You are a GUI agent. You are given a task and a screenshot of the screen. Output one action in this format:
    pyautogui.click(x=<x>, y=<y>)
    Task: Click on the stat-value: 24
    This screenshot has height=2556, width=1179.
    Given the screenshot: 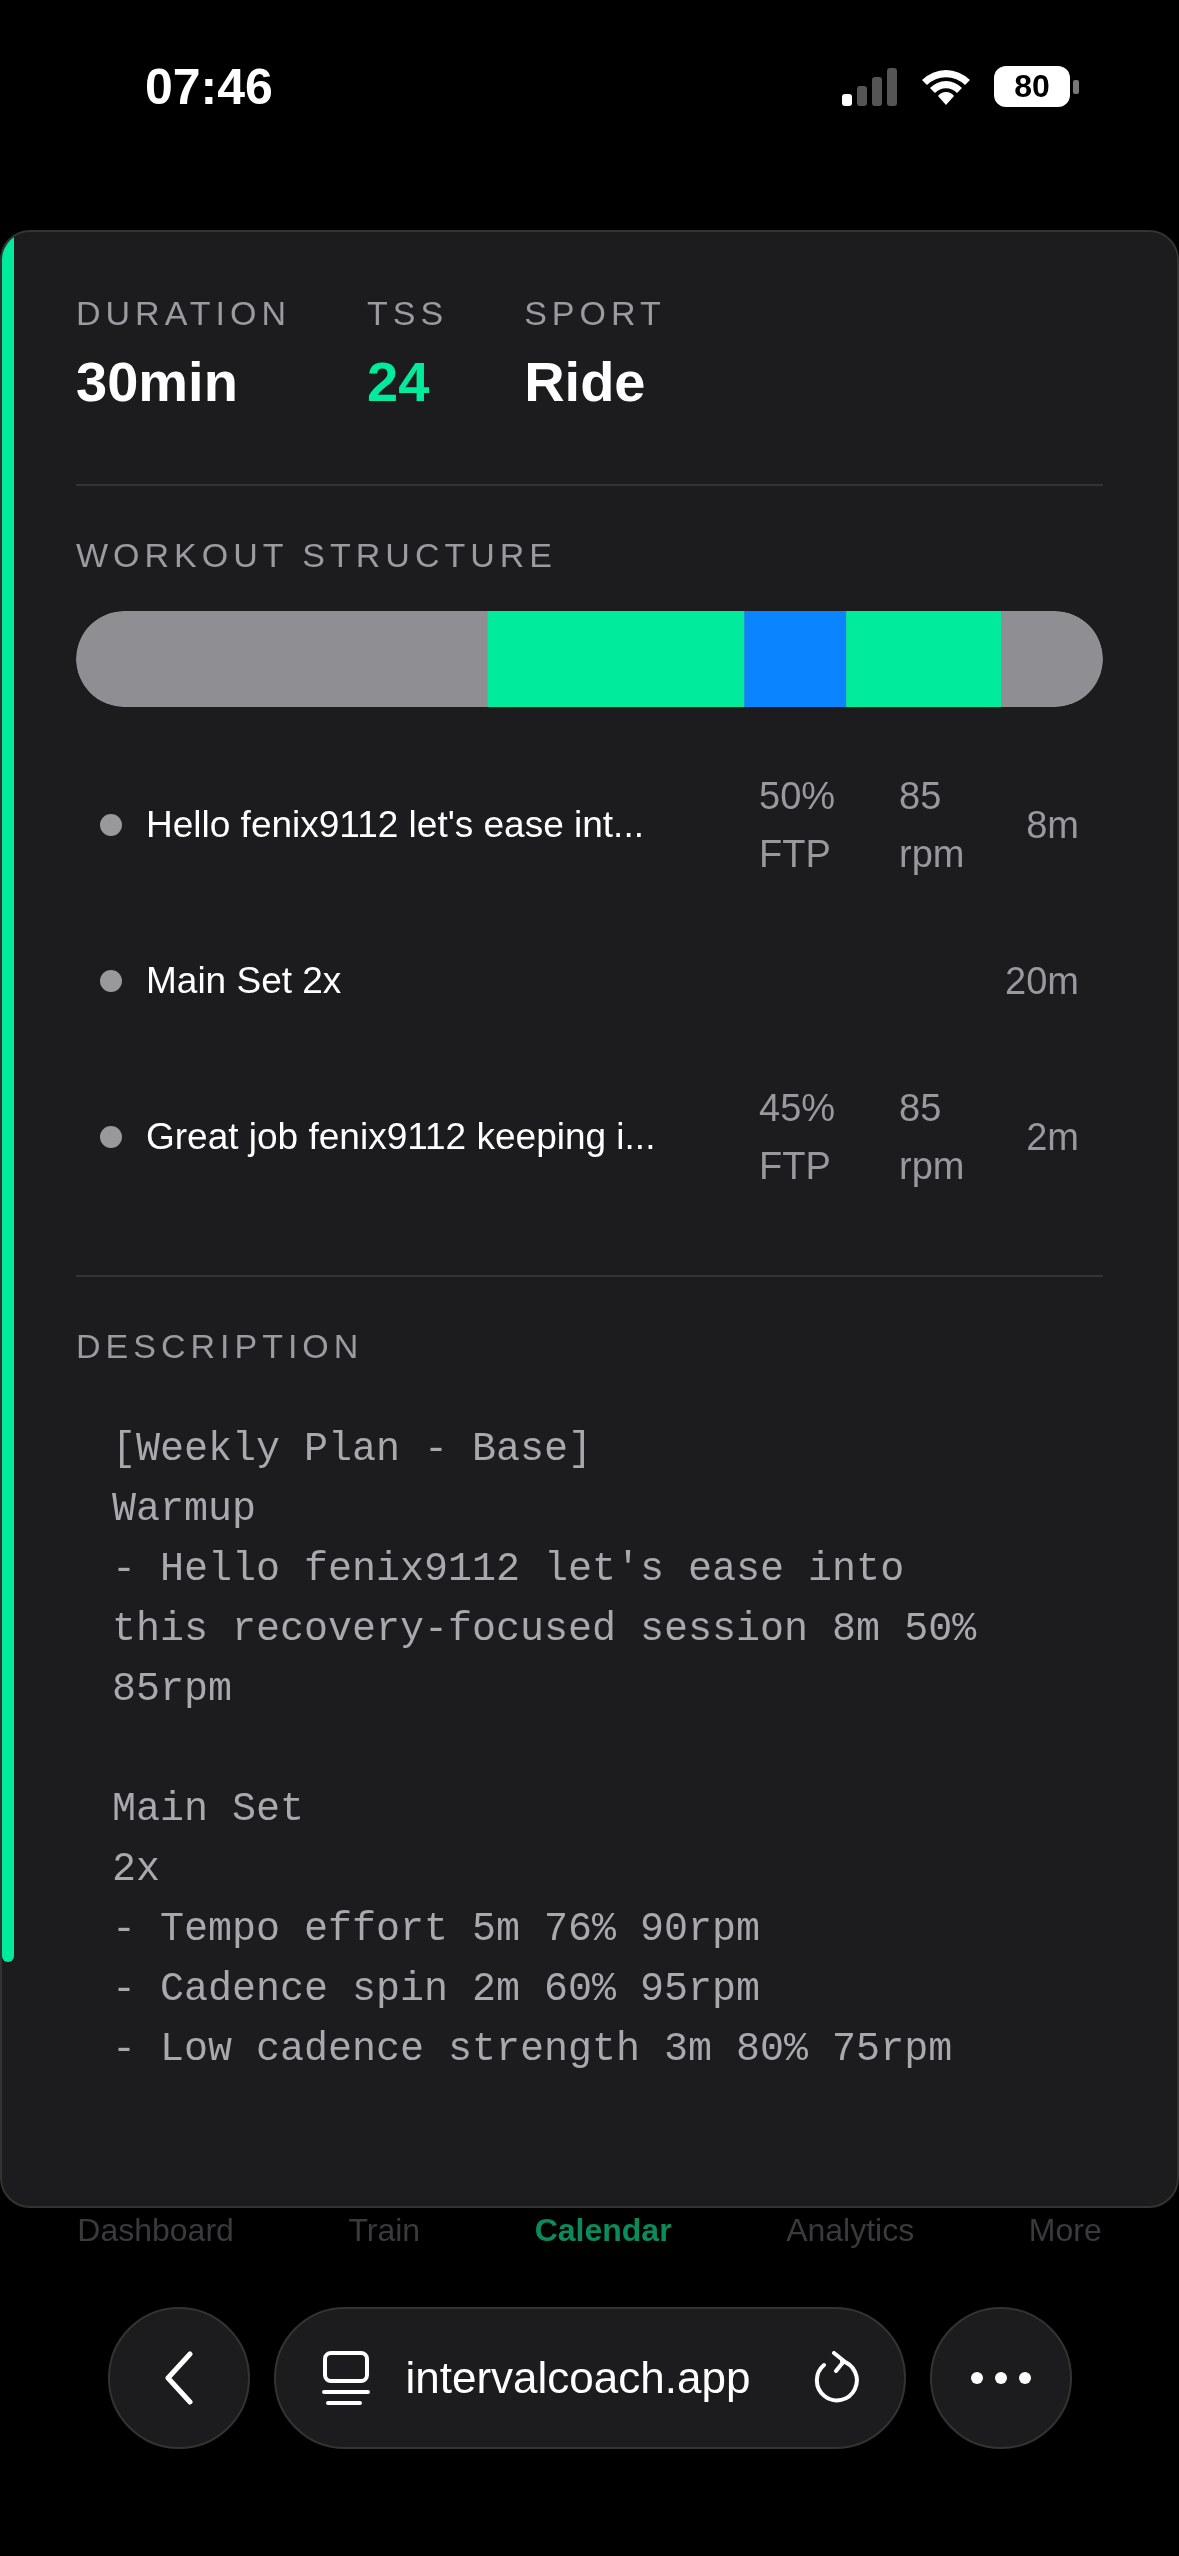 What is the action you would take?
    pyautogui.click(x=399, y=381)
    